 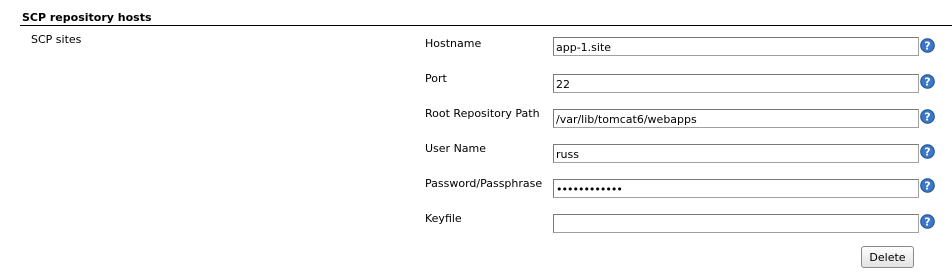 I want to click on password-label: Password/Passphrase, so click(x=484, y=183).